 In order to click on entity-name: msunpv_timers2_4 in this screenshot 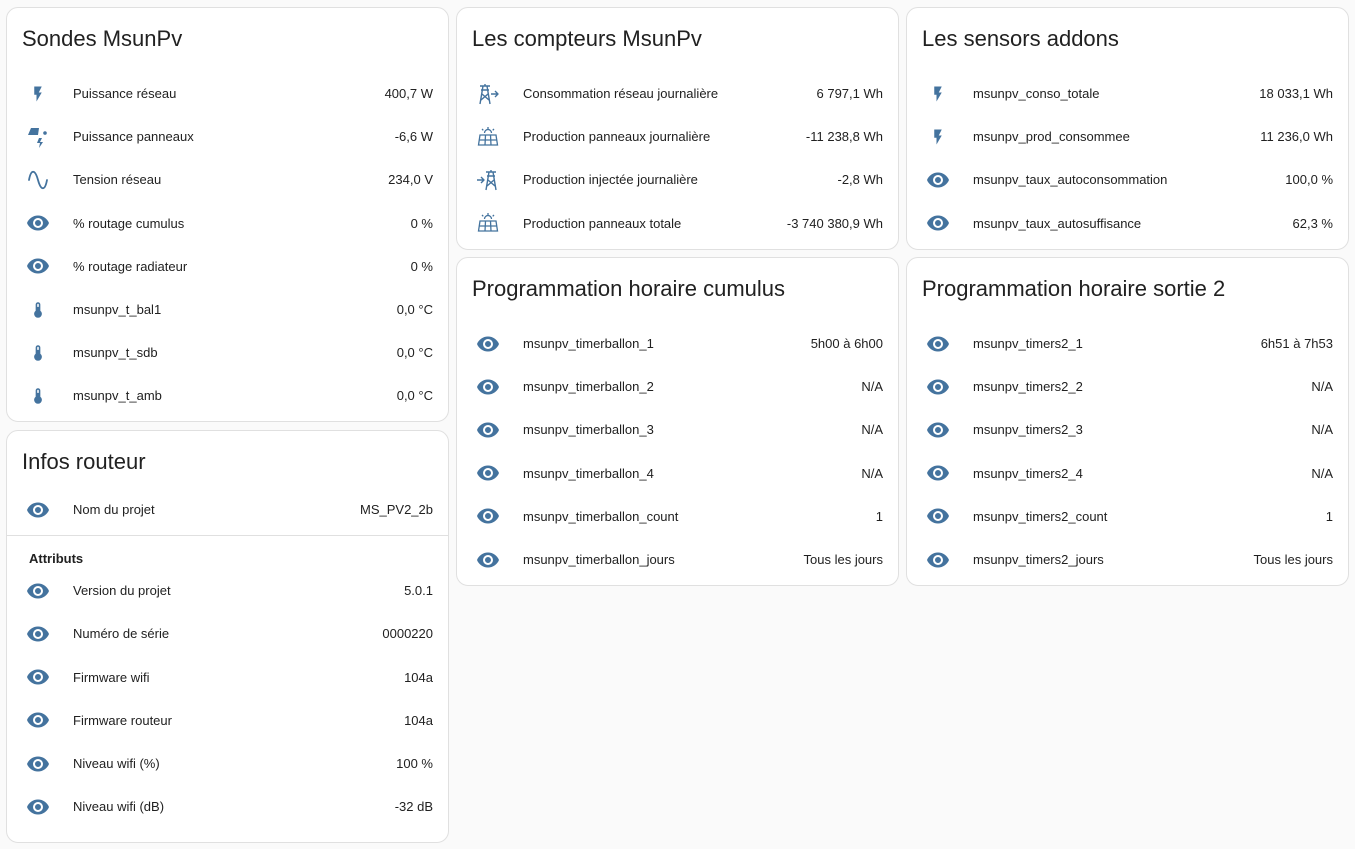, I will do `click(1028, 473)`.